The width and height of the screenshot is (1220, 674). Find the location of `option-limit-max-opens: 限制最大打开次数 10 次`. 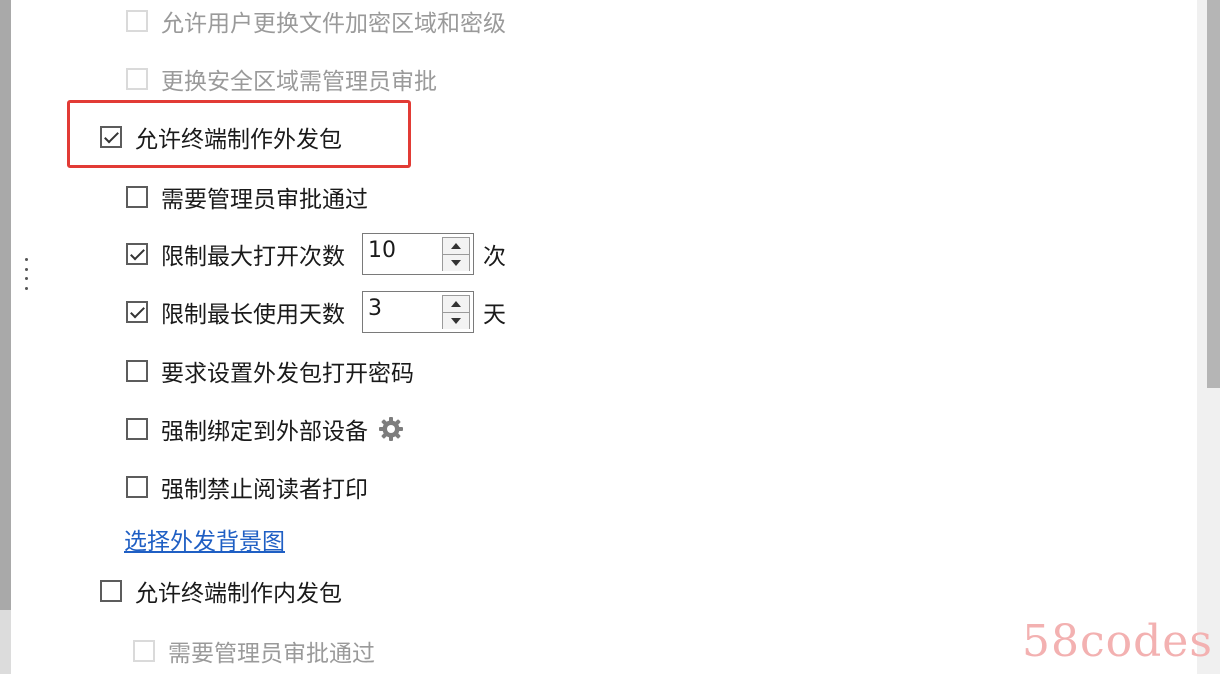

option-limit-max-opens: 限制最大打开次数 10 次 is located at coordinates (316, 254).